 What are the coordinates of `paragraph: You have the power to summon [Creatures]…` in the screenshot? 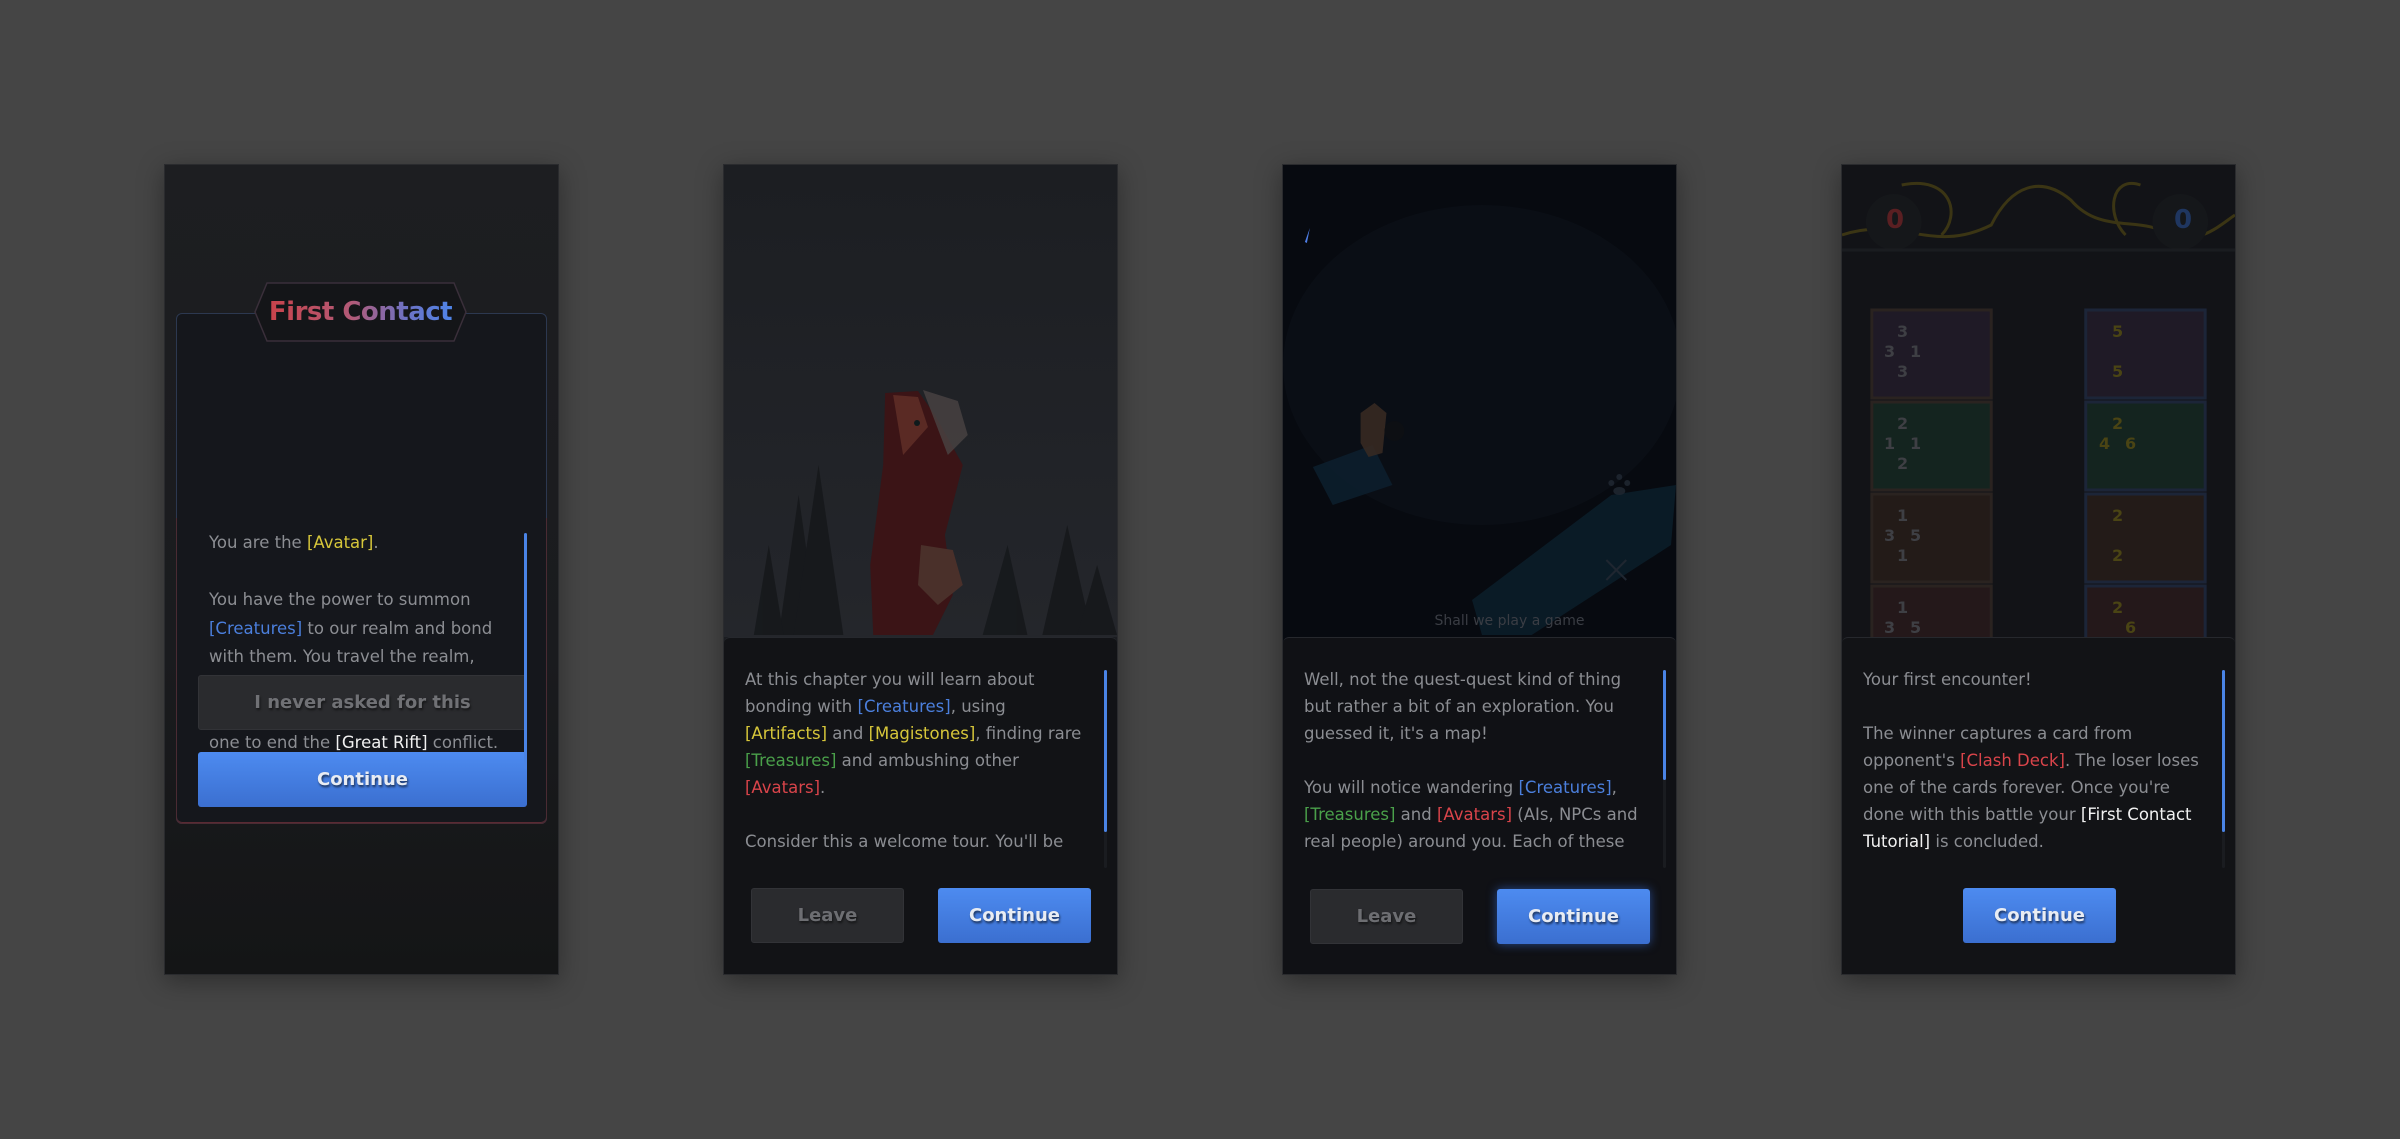 It's located at (359, 671).